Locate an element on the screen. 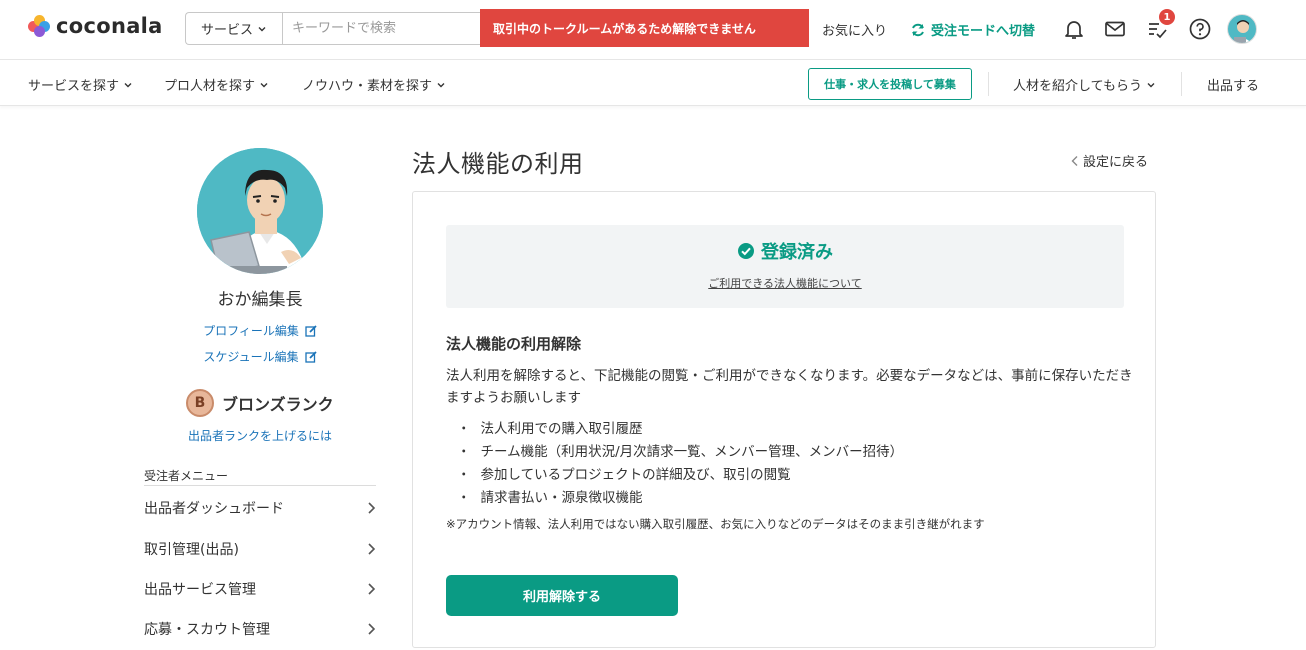  switch-mode-button: 受注モードへ切替 is located at coordinates (972, 29).